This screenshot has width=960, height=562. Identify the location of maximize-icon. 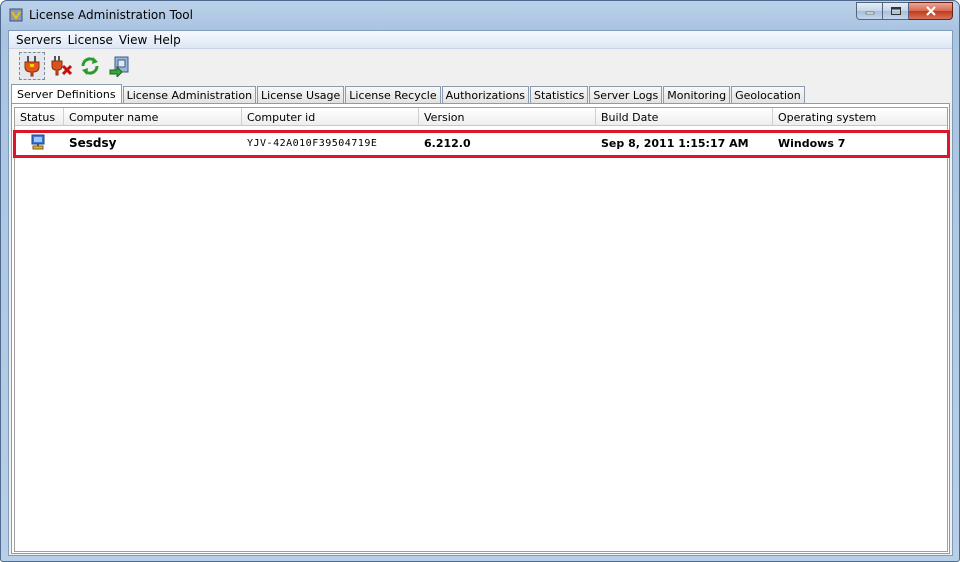
(895, 11).